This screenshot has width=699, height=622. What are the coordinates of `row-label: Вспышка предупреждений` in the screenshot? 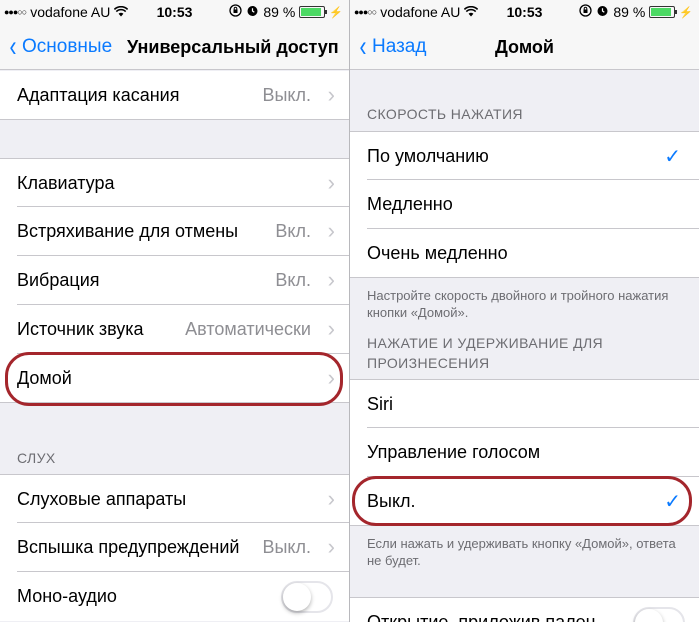 It's located at (128, 547).